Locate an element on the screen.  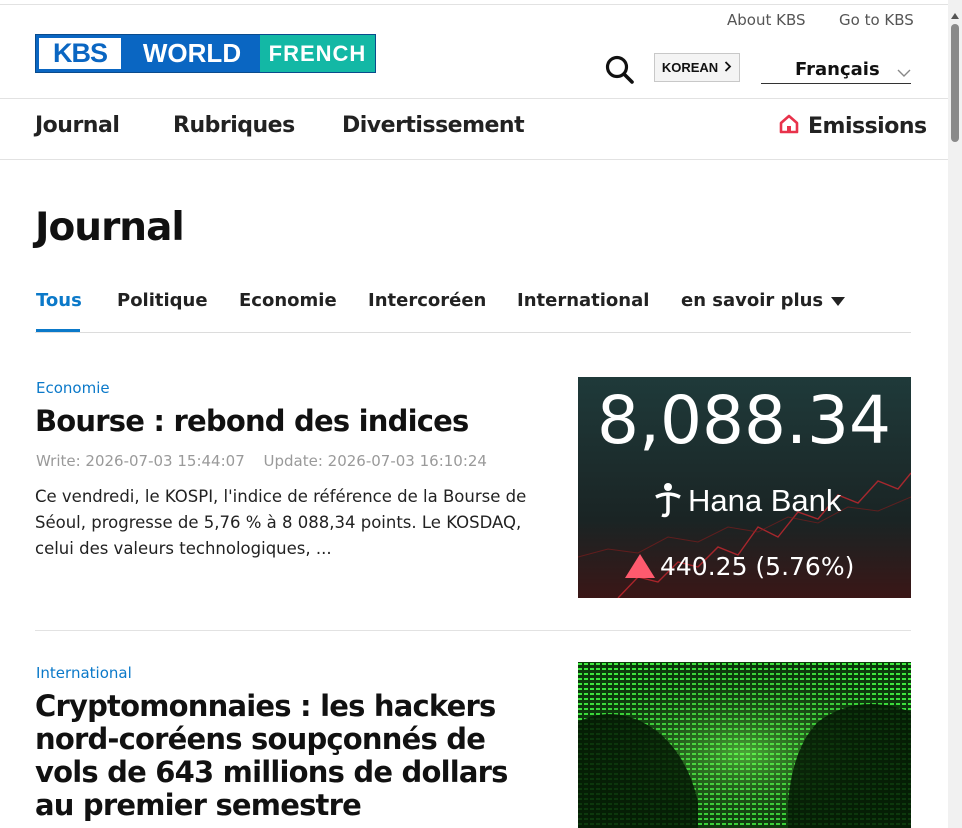
more-tab-label: en savoir plus is located at coordinates (752, 300).